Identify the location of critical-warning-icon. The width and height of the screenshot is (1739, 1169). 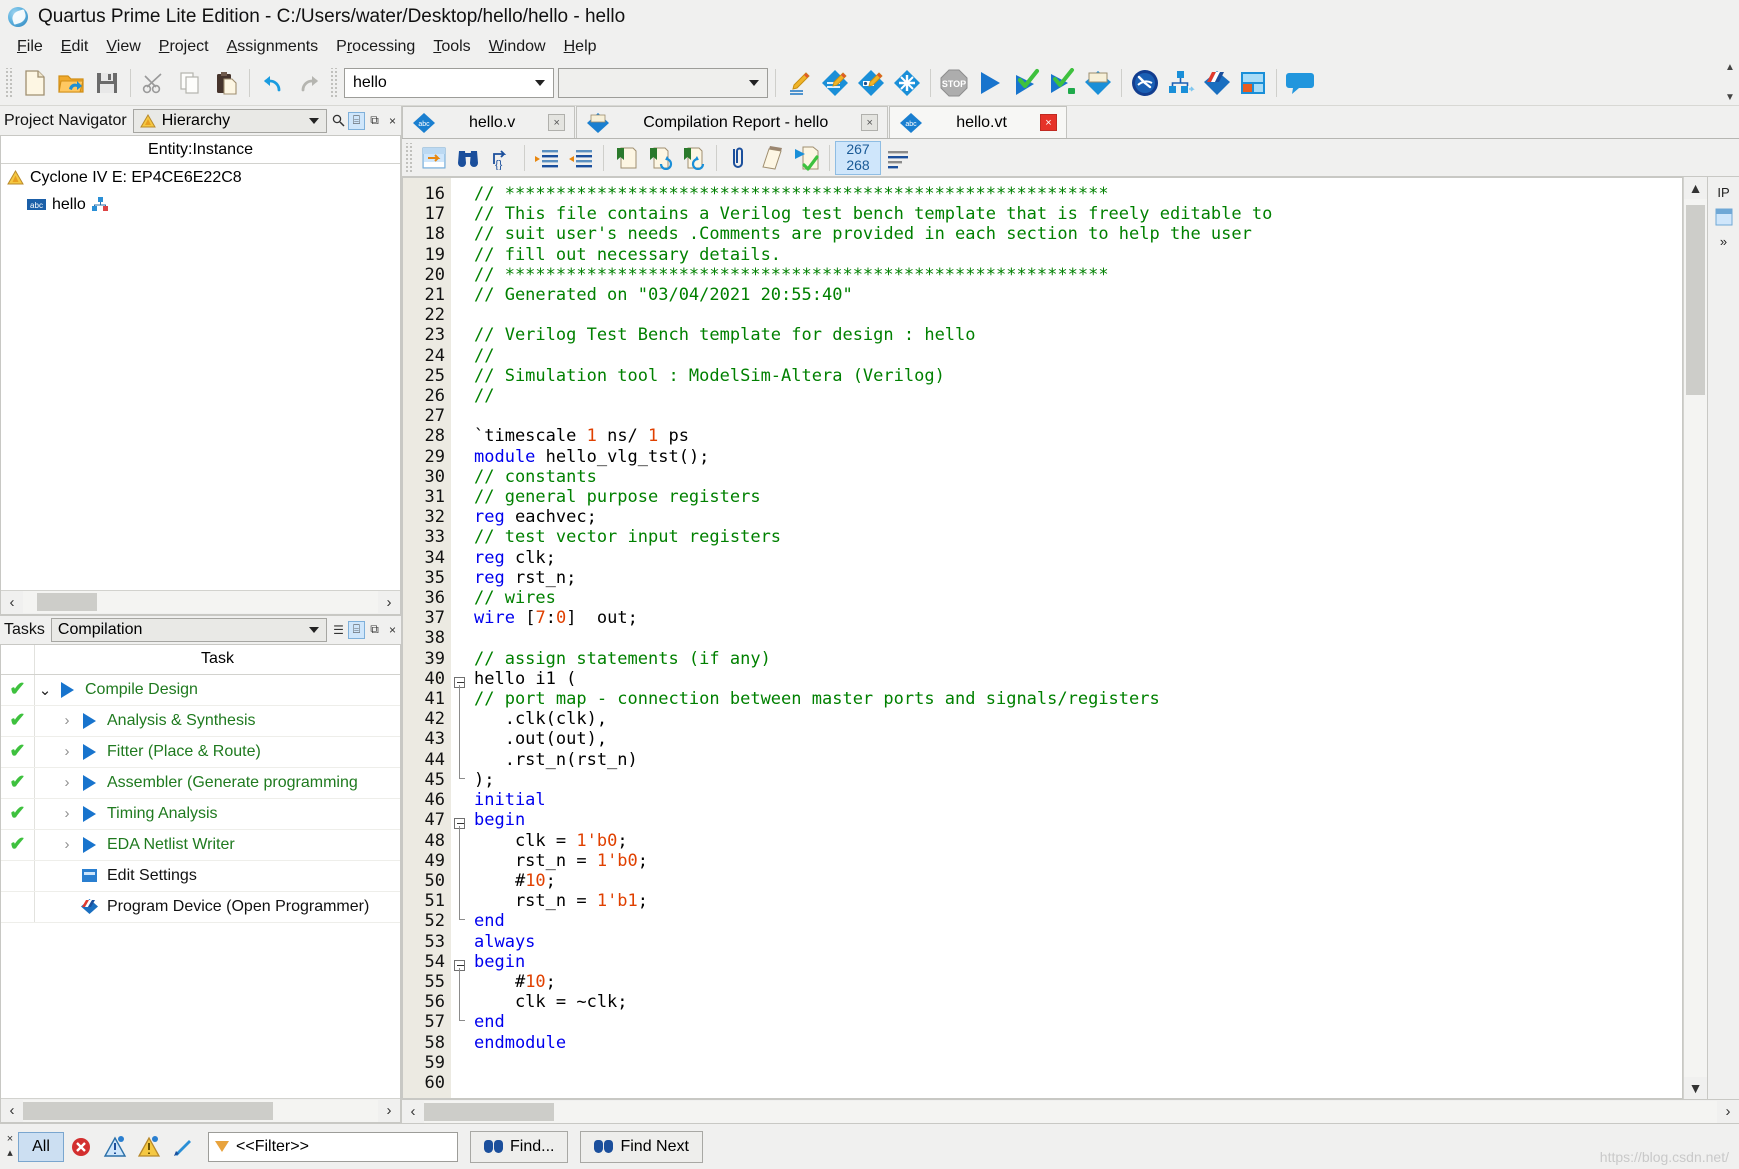
(115, 1147).